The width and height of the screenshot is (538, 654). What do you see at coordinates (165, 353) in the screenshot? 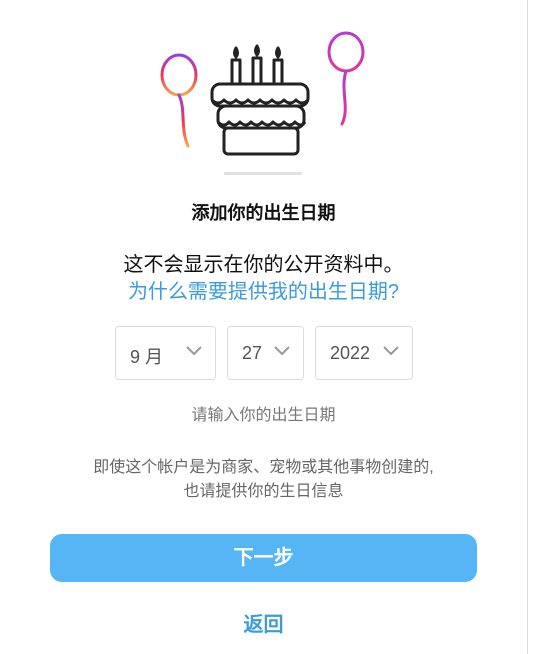
I see `month-select: 9 月` at bounding box center [165, 353].